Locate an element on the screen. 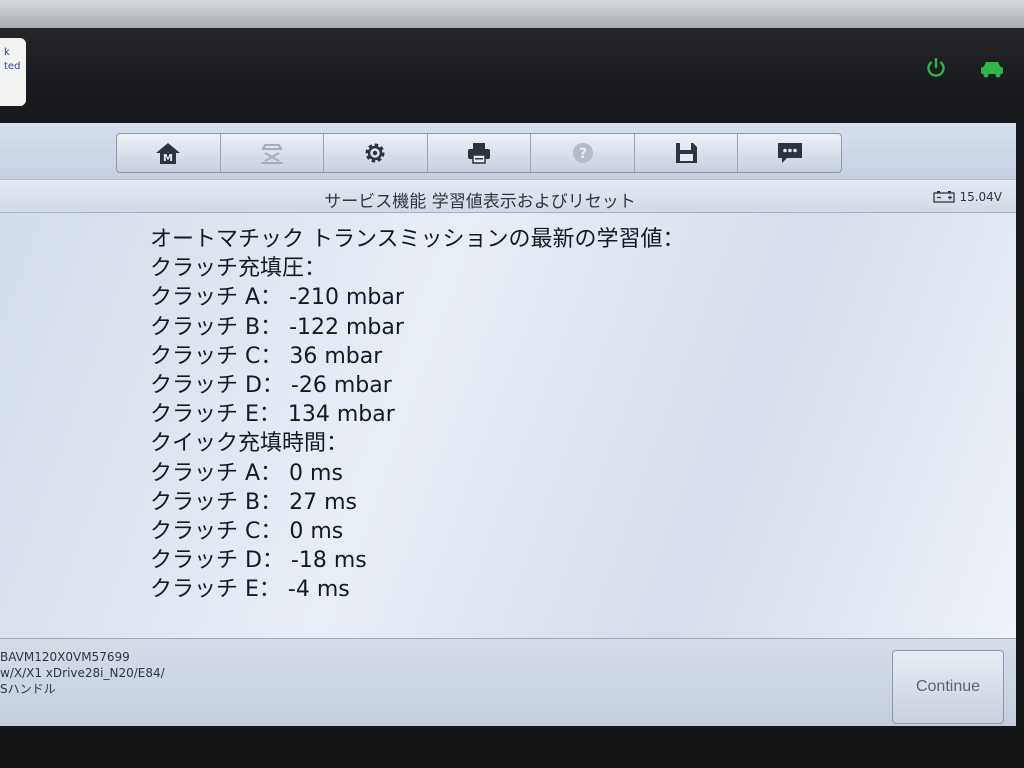  subsection-heading: クラッチ充填圧： is located at coordinates (238, 269).